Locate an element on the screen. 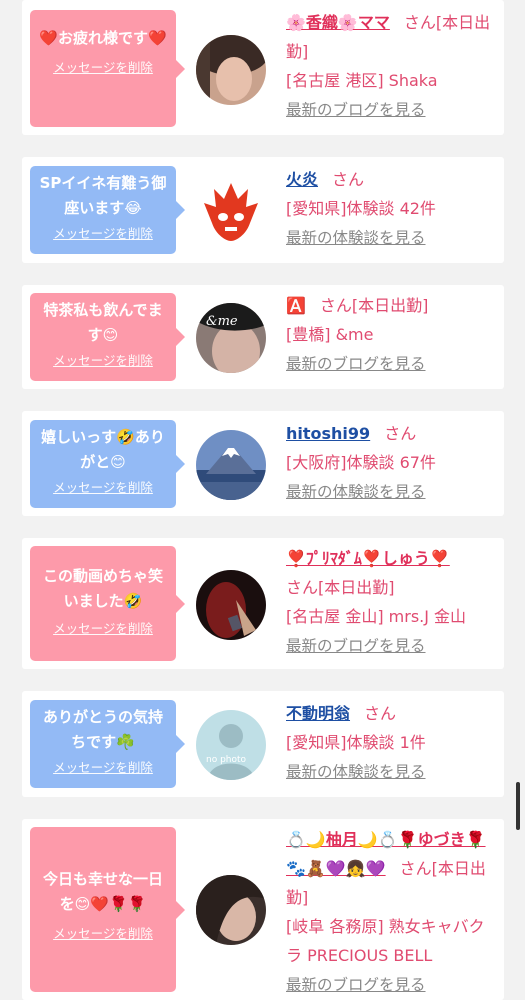 The image size is (525, 1000). message-text: この動画めちゃ笑いました🤣 is located at coordinates (102, 588).